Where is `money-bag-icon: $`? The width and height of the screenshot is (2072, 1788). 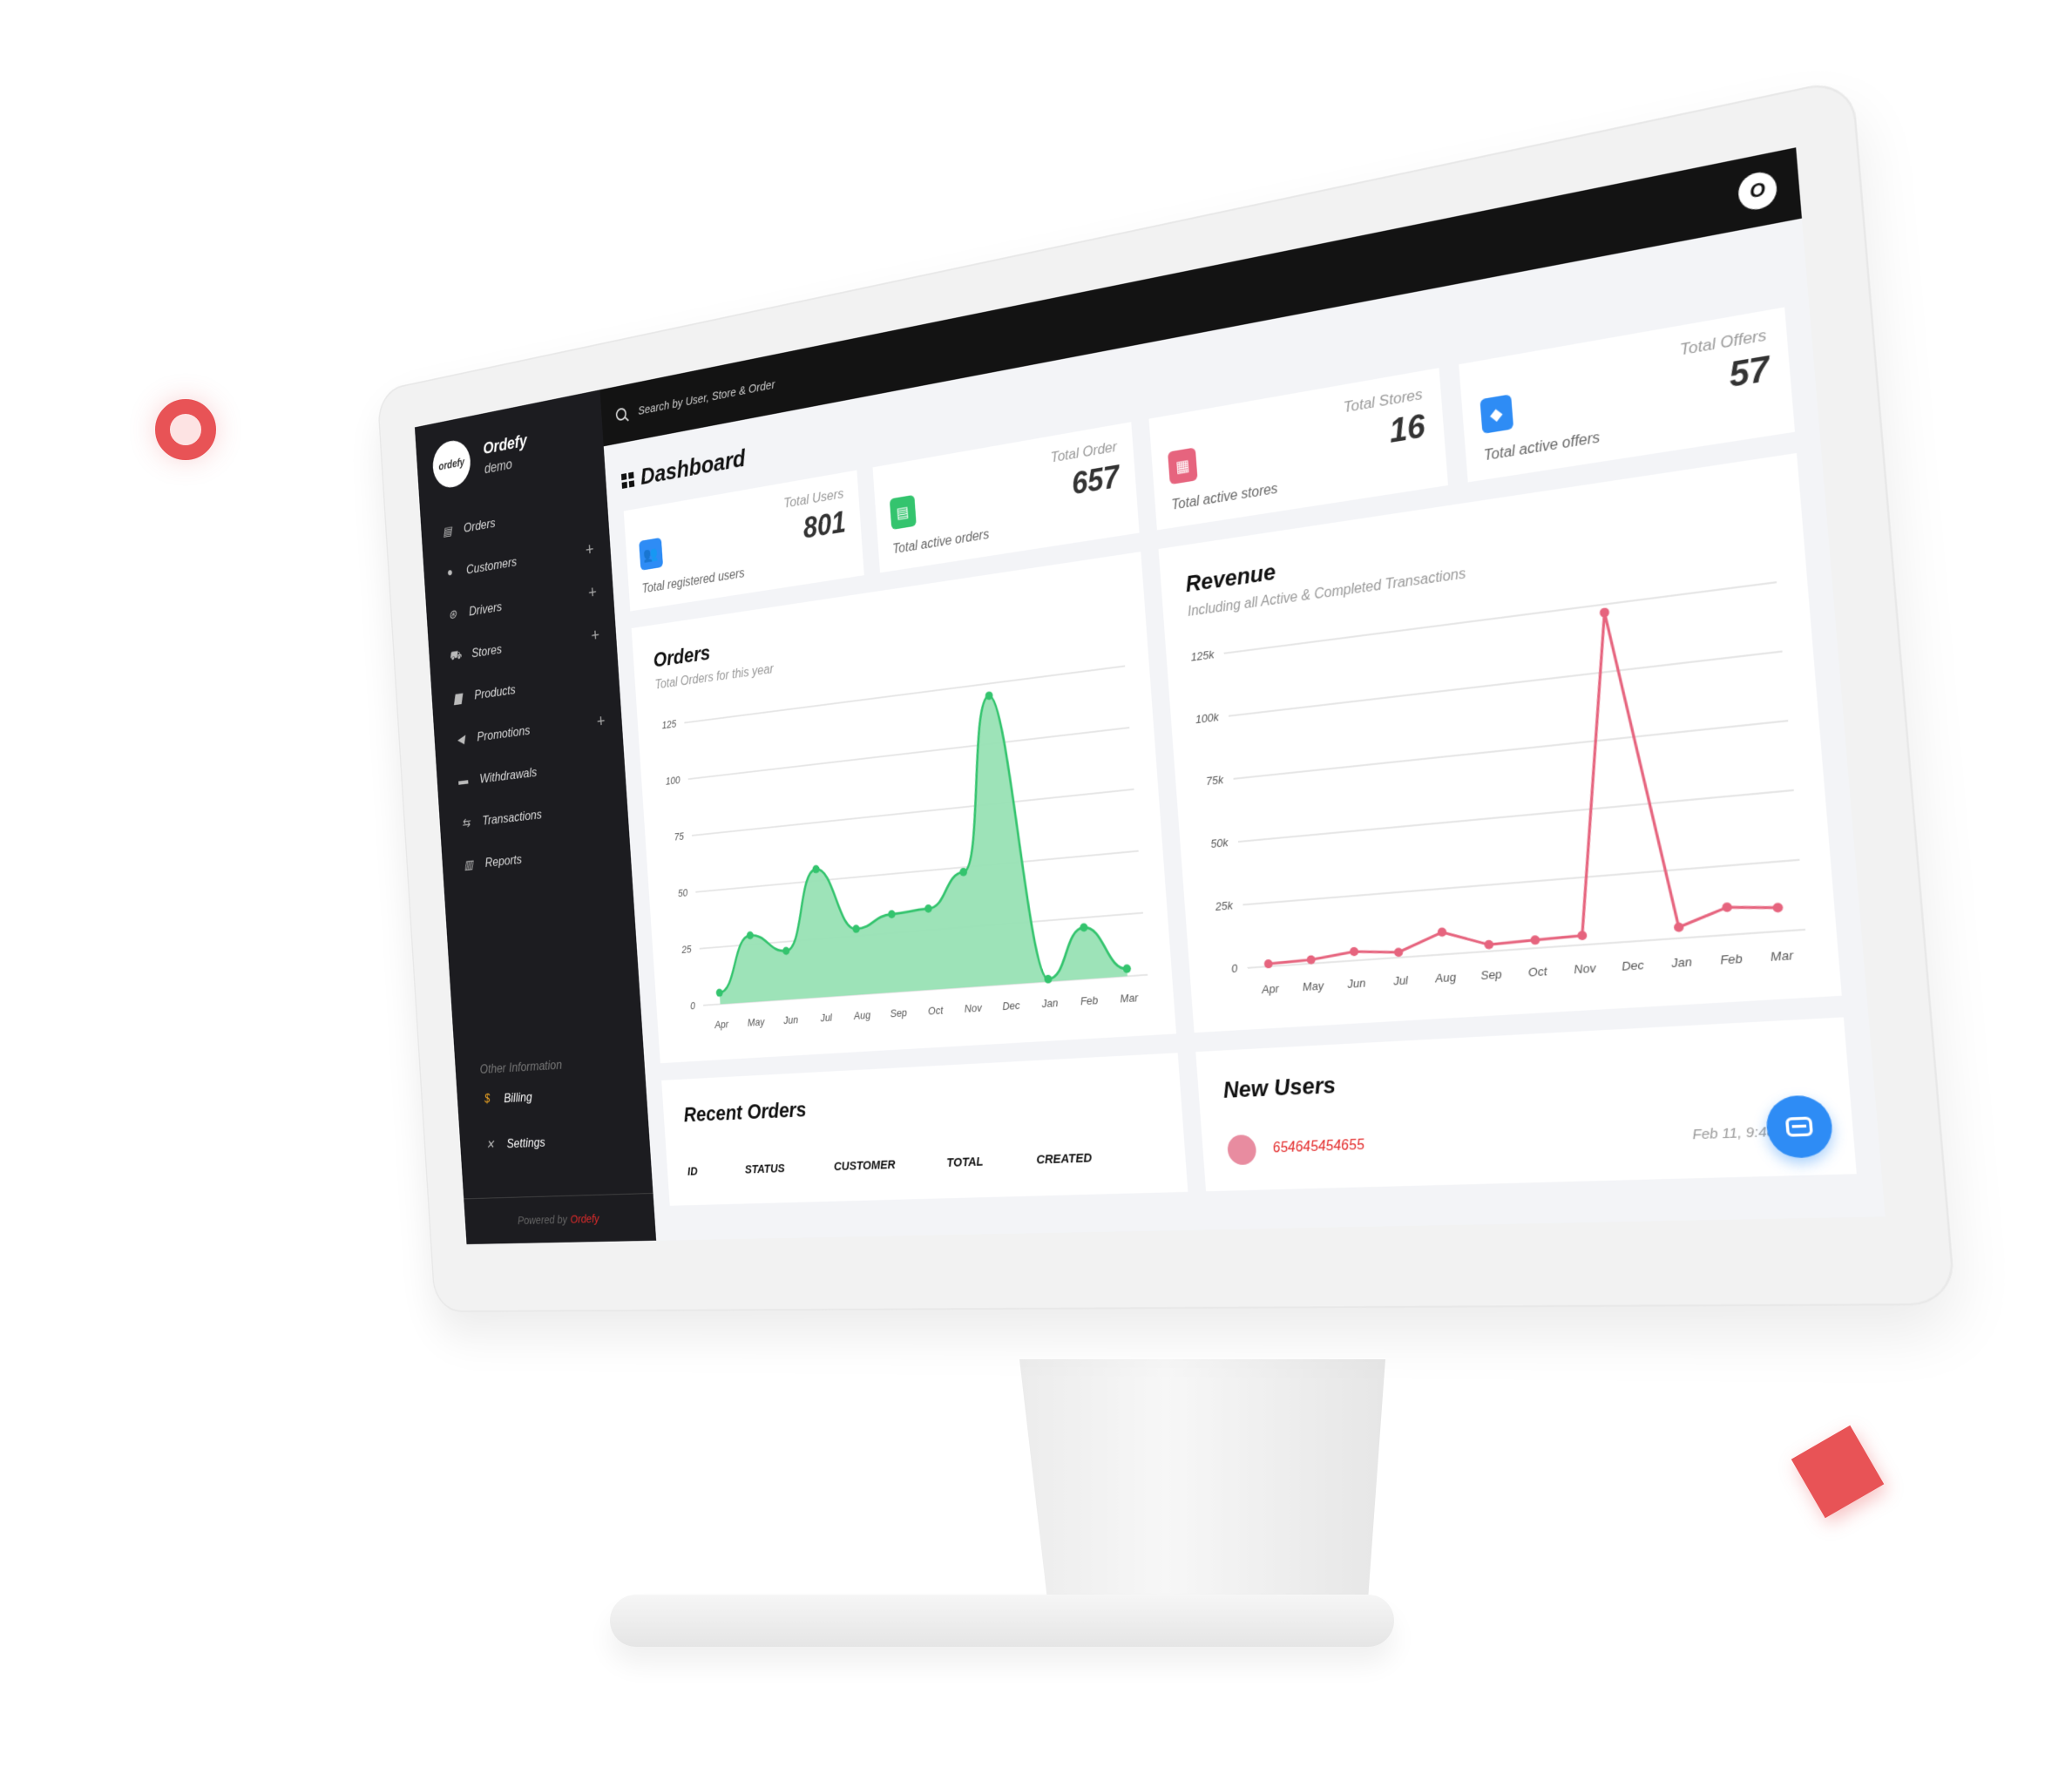
money-bag-icon: $ is located at coordinates (488, 1099).